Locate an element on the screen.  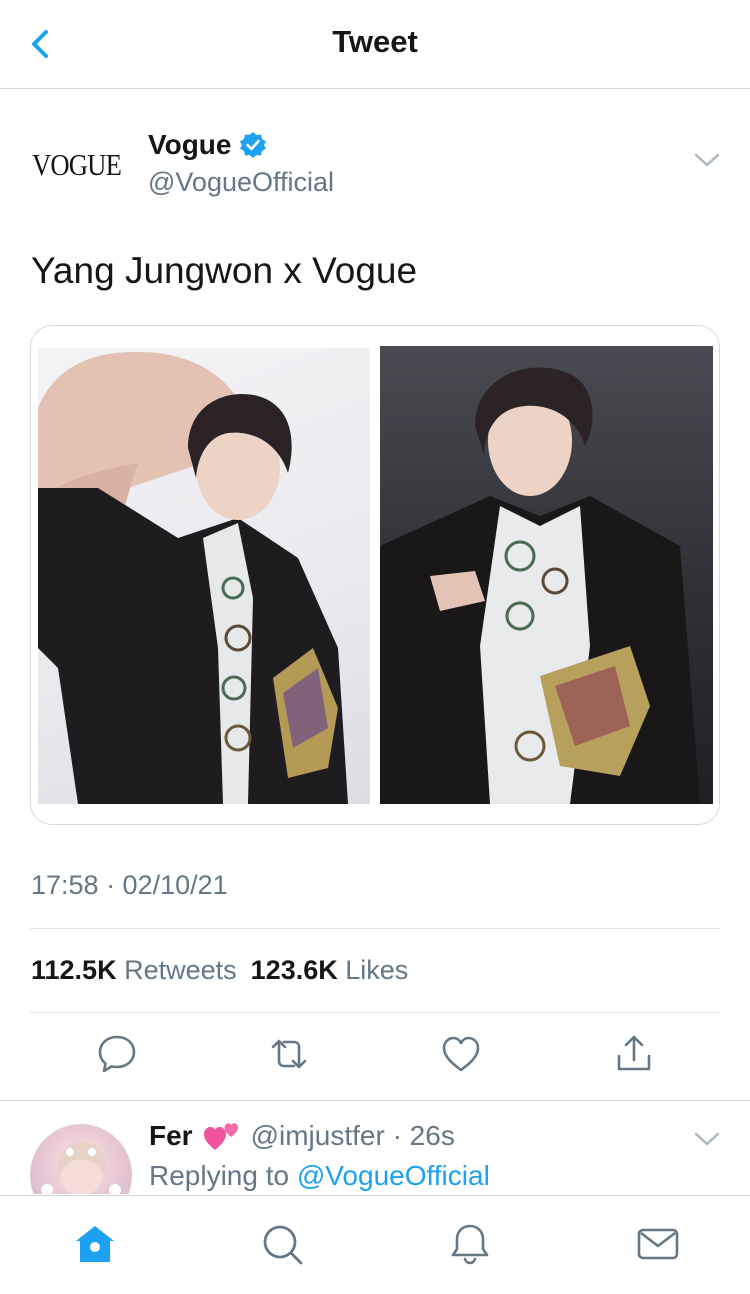
photo-1-illustration is located at coordinates (193, 577).